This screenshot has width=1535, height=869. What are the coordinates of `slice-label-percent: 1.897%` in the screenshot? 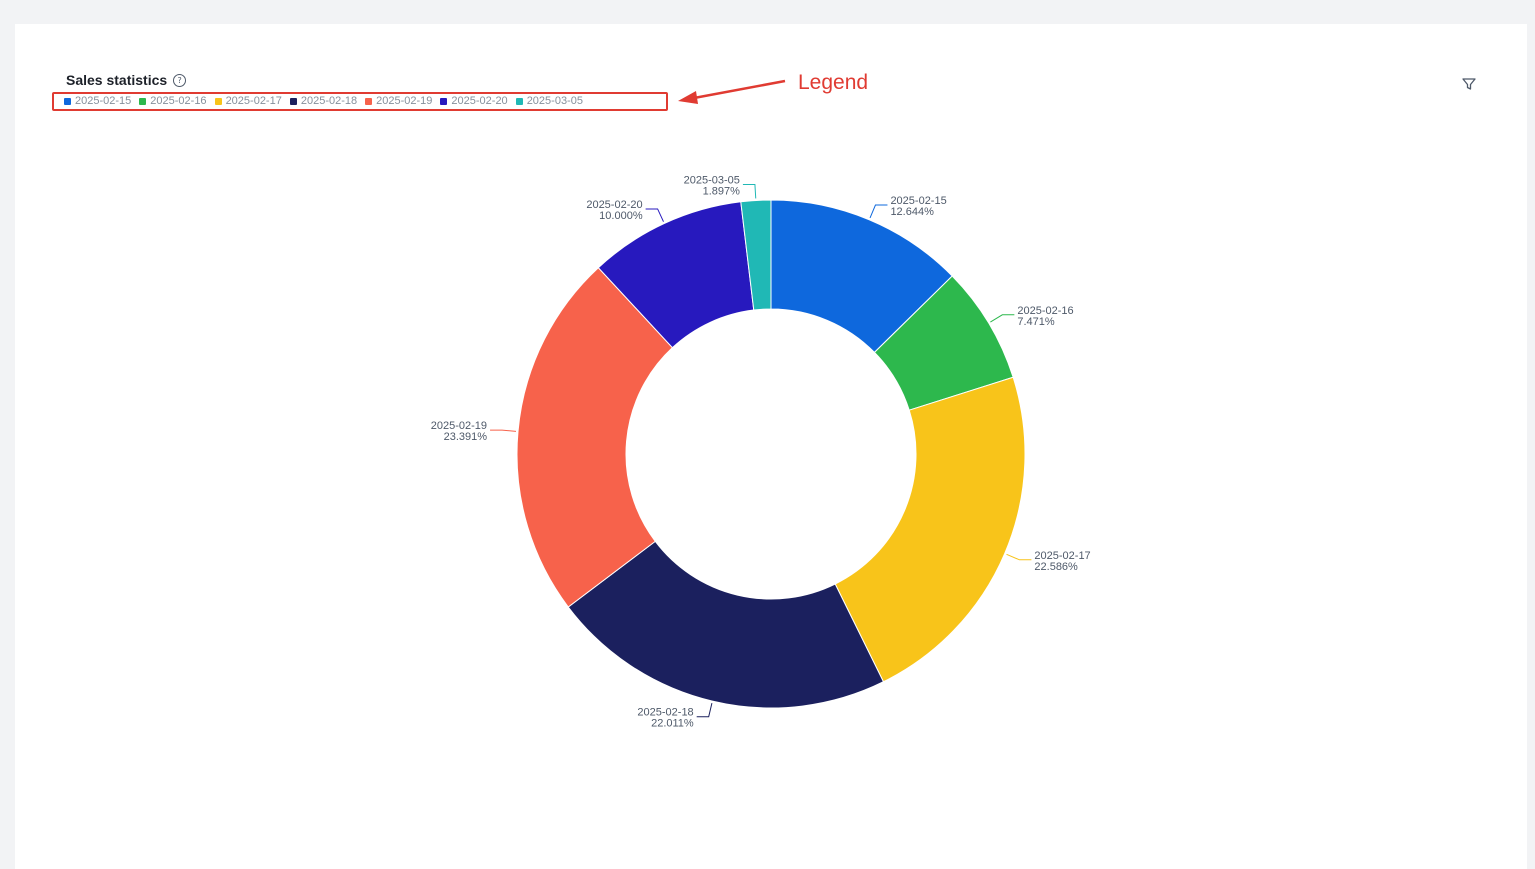 It's located at (722, 191).